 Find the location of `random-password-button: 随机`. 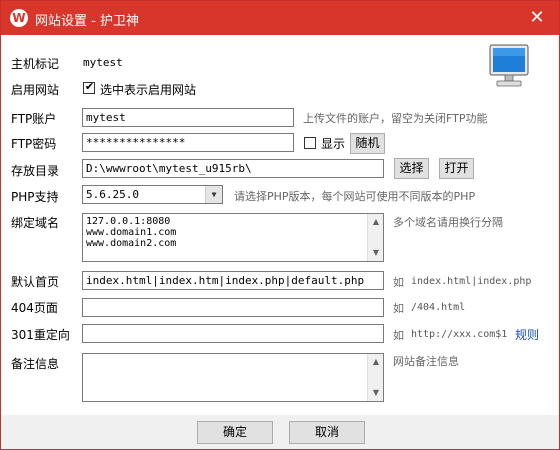

random-password-button: 随机 is located at coordinates (367, 143).